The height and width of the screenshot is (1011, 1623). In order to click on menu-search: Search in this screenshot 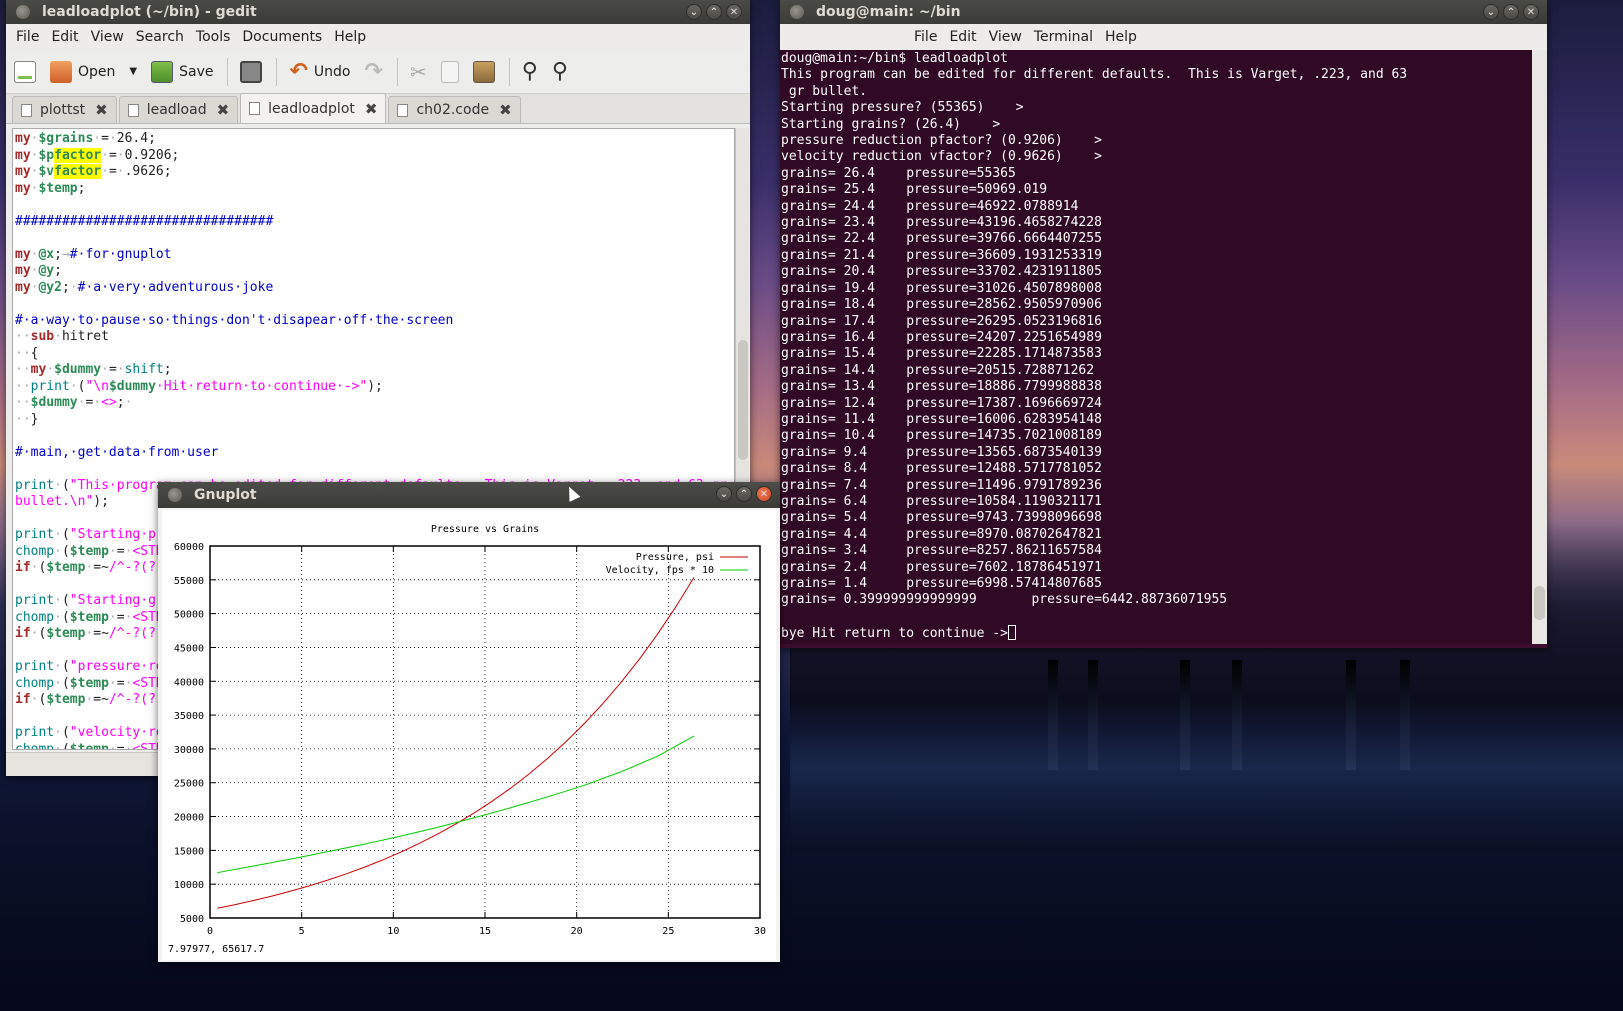, I will do `click(160, 37)`.